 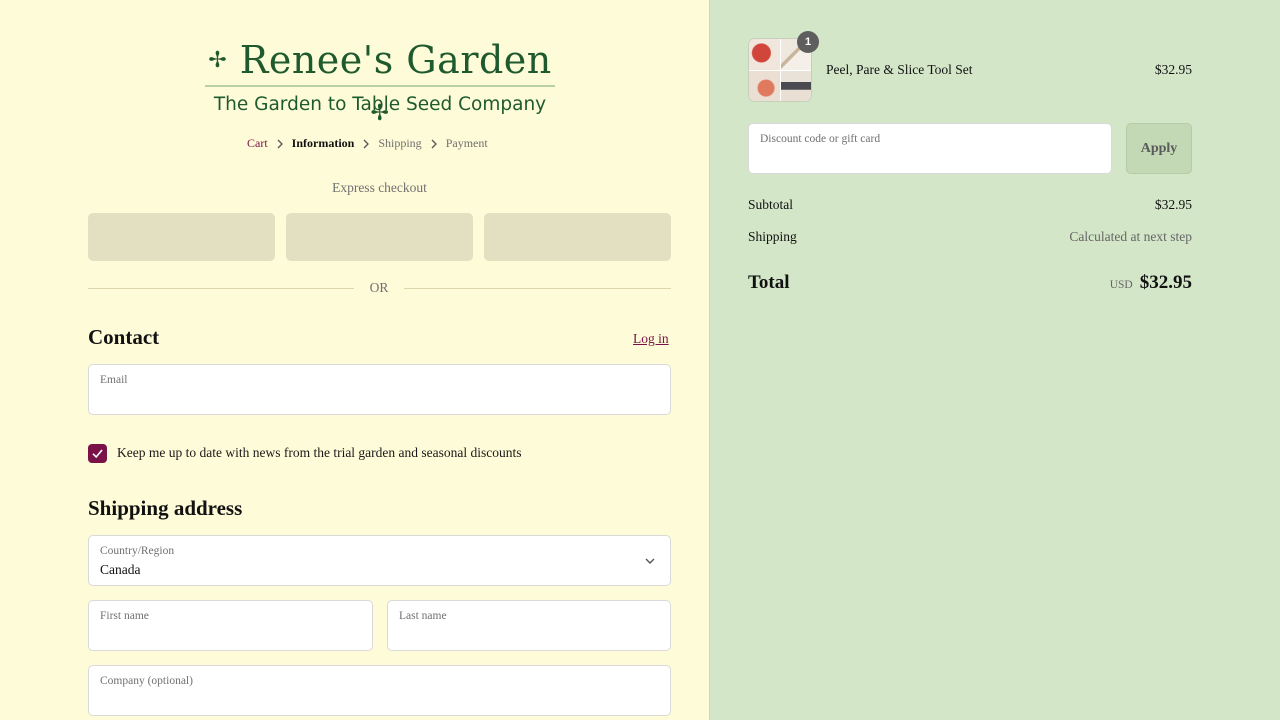 I want to click on last-name-field: Last name, so click(x=529, y=625).